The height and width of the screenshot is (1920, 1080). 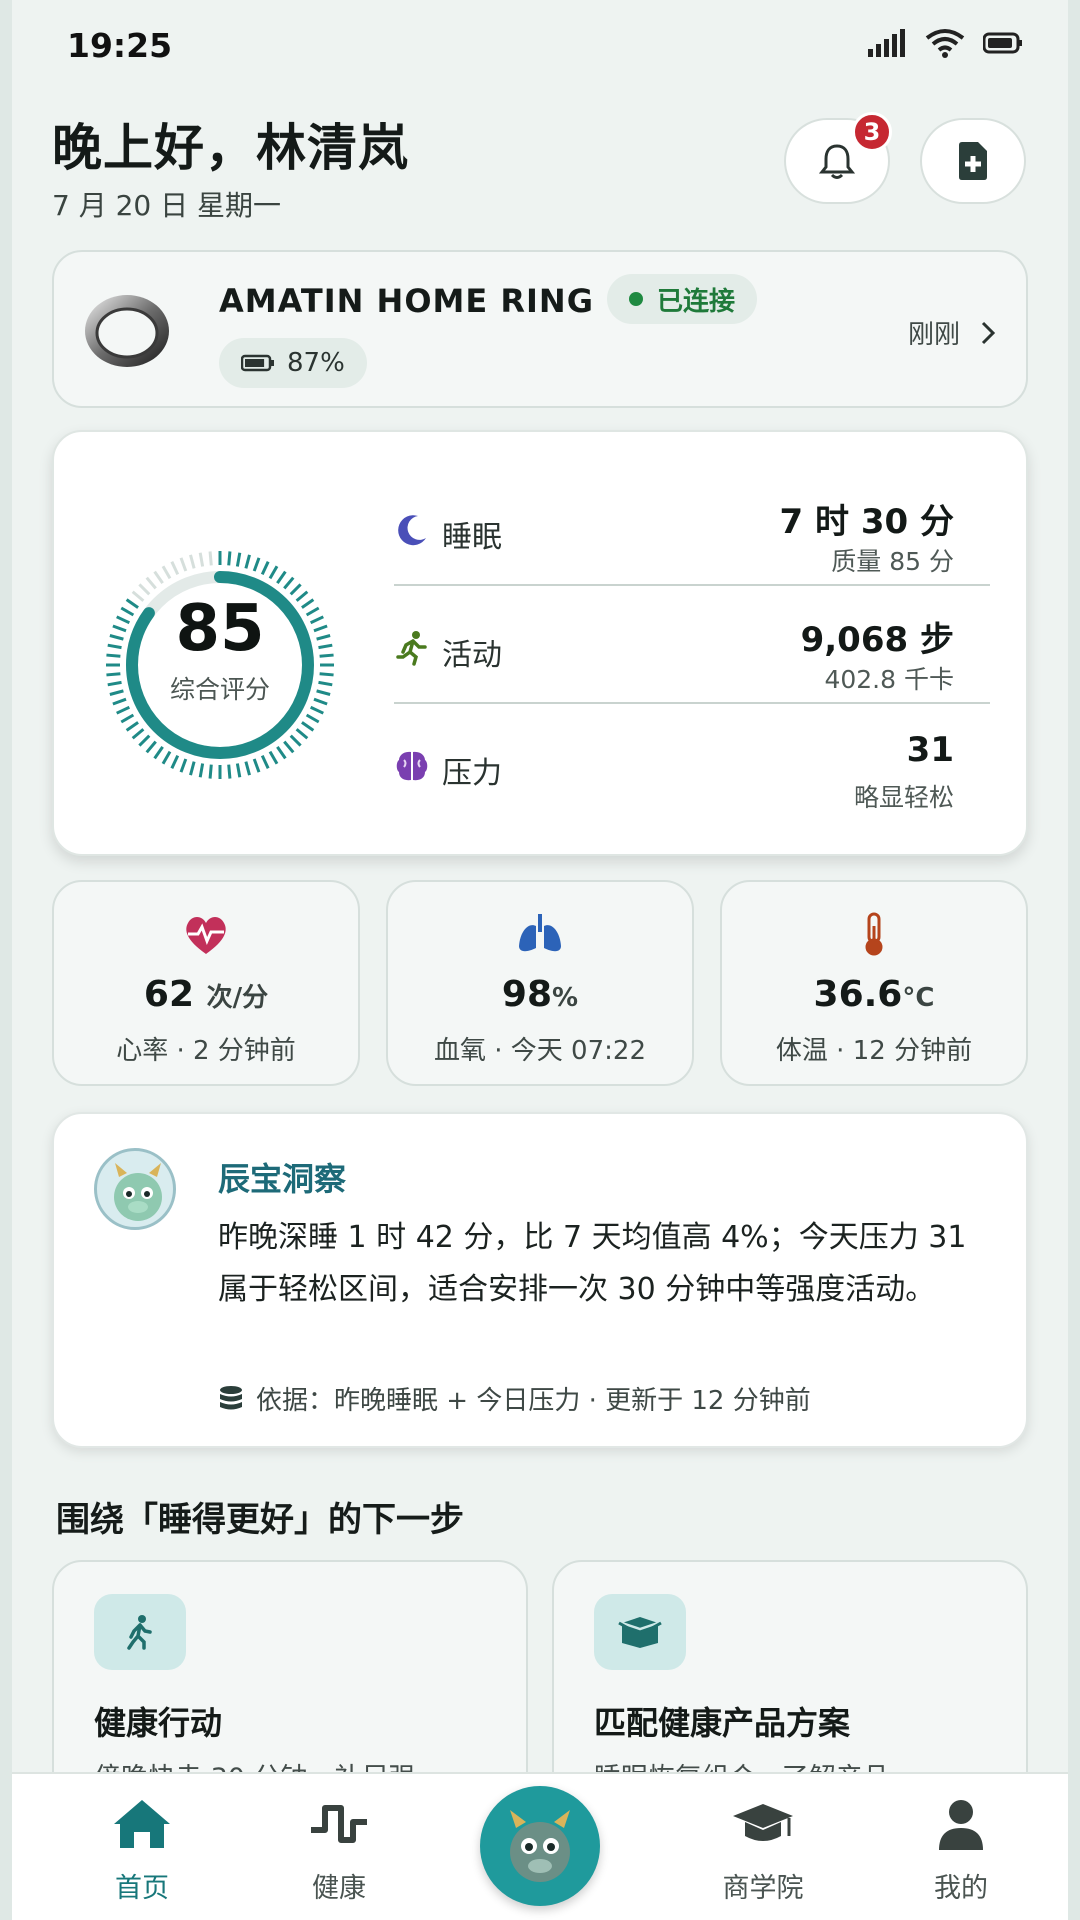 I want to click on smart-ring-image, so click(x=127, y=331).